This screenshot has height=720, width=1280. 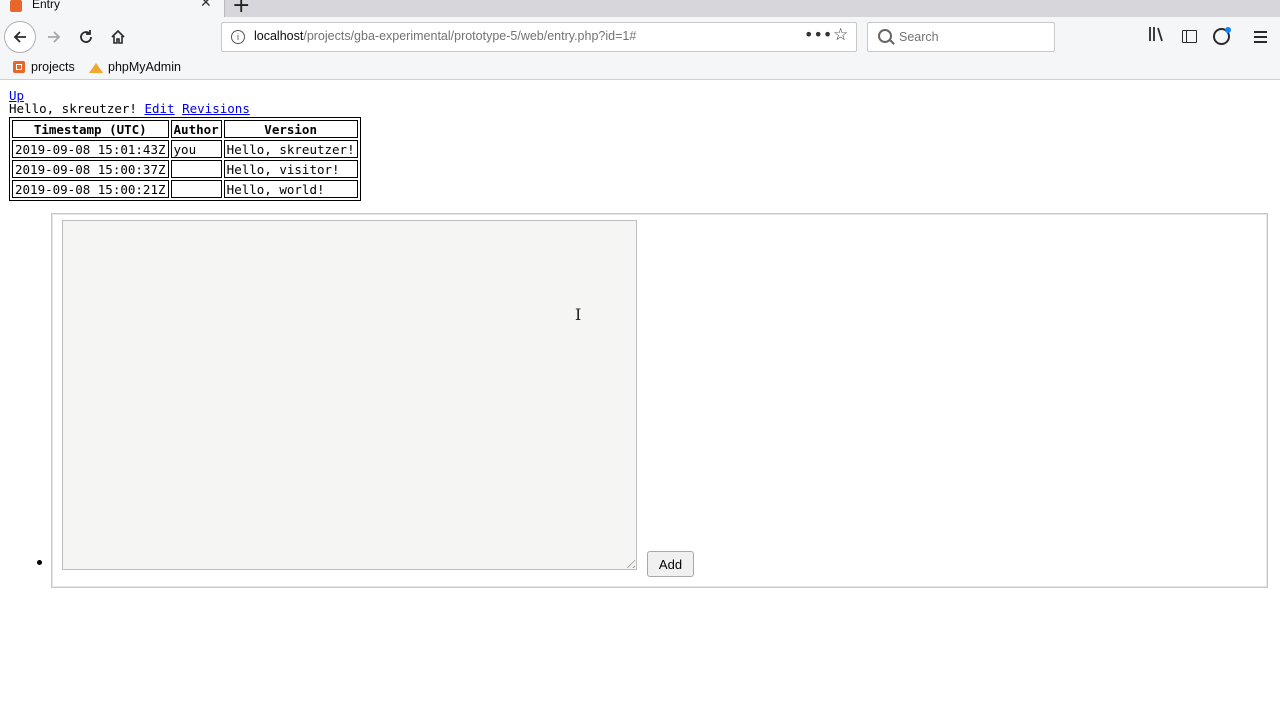 I want to click on text-cursor-icon: I, so click(x=578, y=314).